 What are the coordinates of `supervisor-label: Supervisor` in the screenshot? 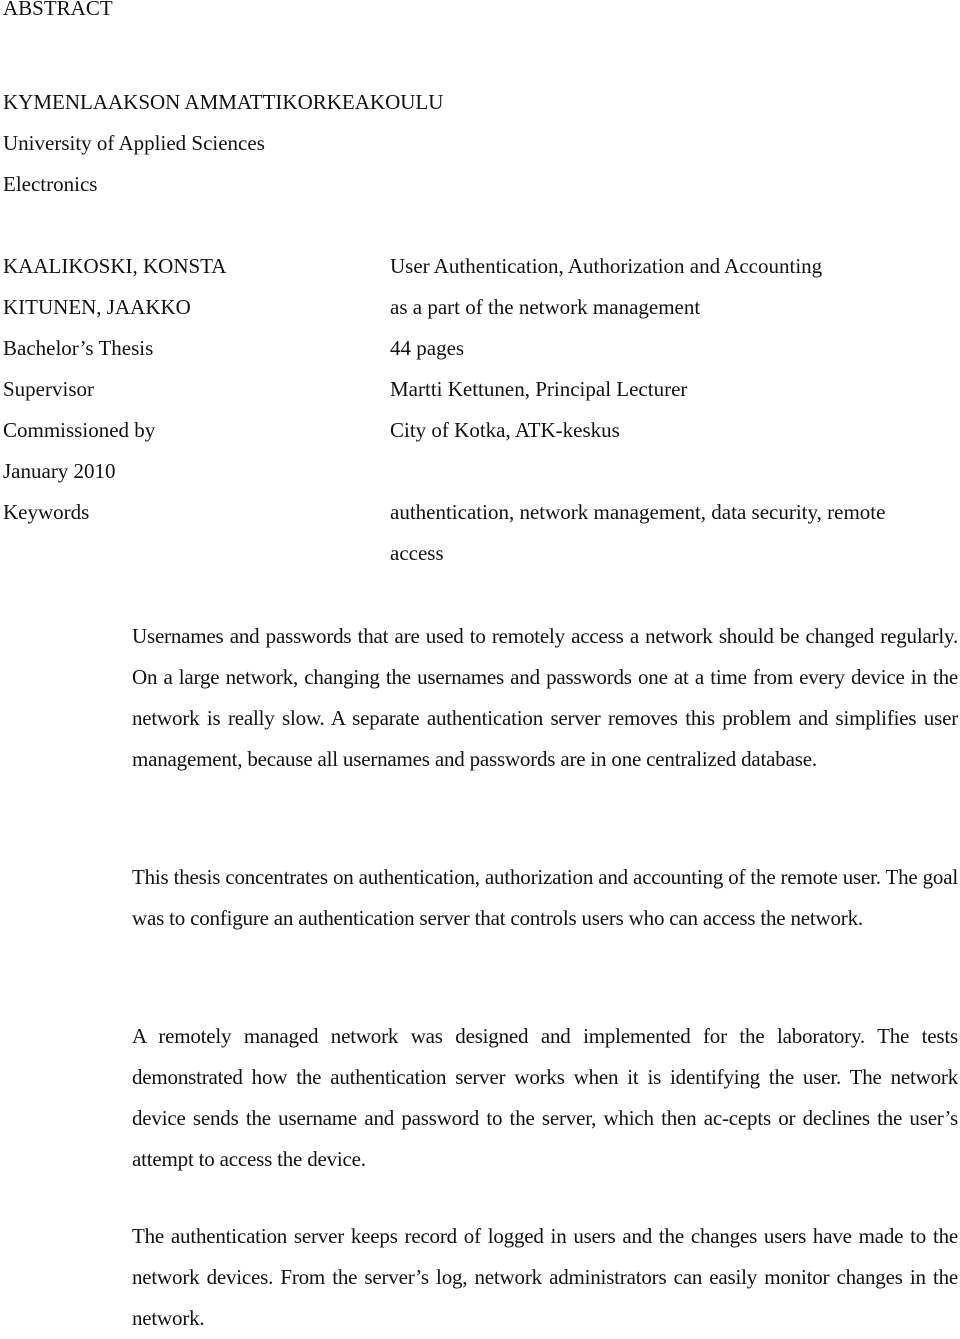 It's located at (48, 389).